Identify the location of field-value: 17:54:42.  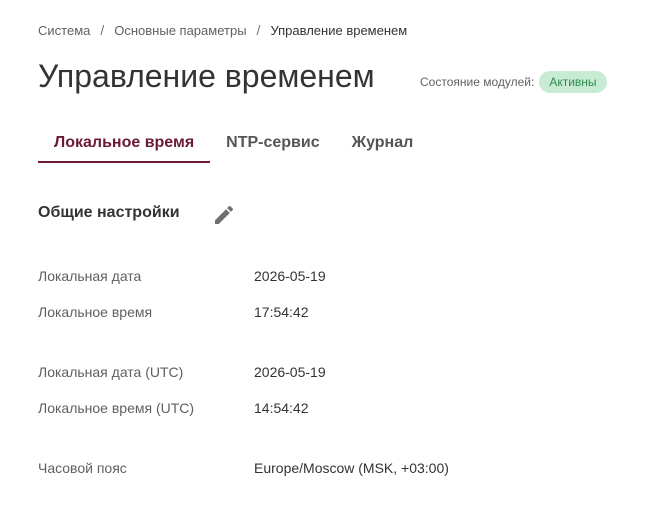
(281, 312).